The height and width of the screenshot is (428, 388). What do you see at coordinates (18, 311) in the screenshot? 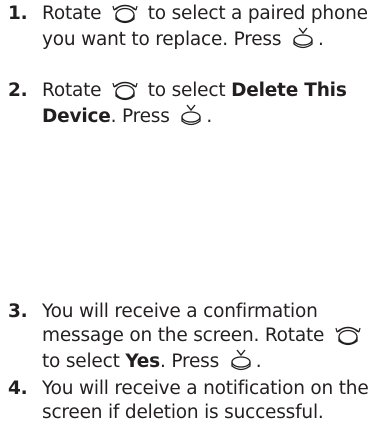
I see `step-number: 3.` at bounding box center [18, 311].